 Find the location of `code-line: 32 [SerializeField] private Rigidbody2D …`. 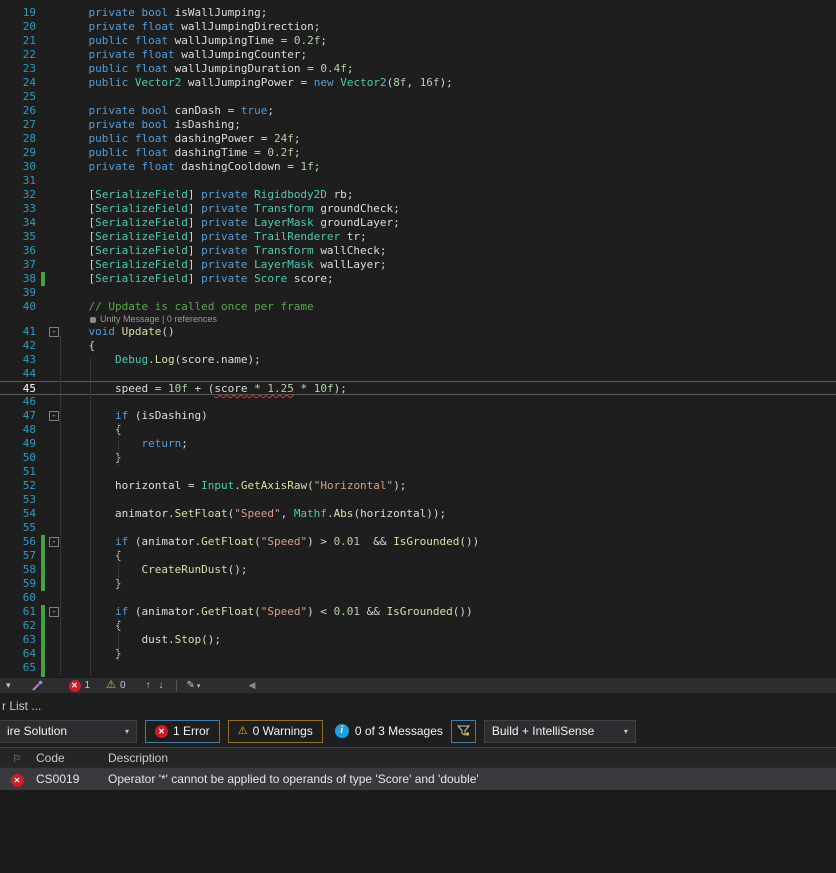

code-line: 32 [SerializeField] private Rigidbody2D … is located at coordinates (418, 195).